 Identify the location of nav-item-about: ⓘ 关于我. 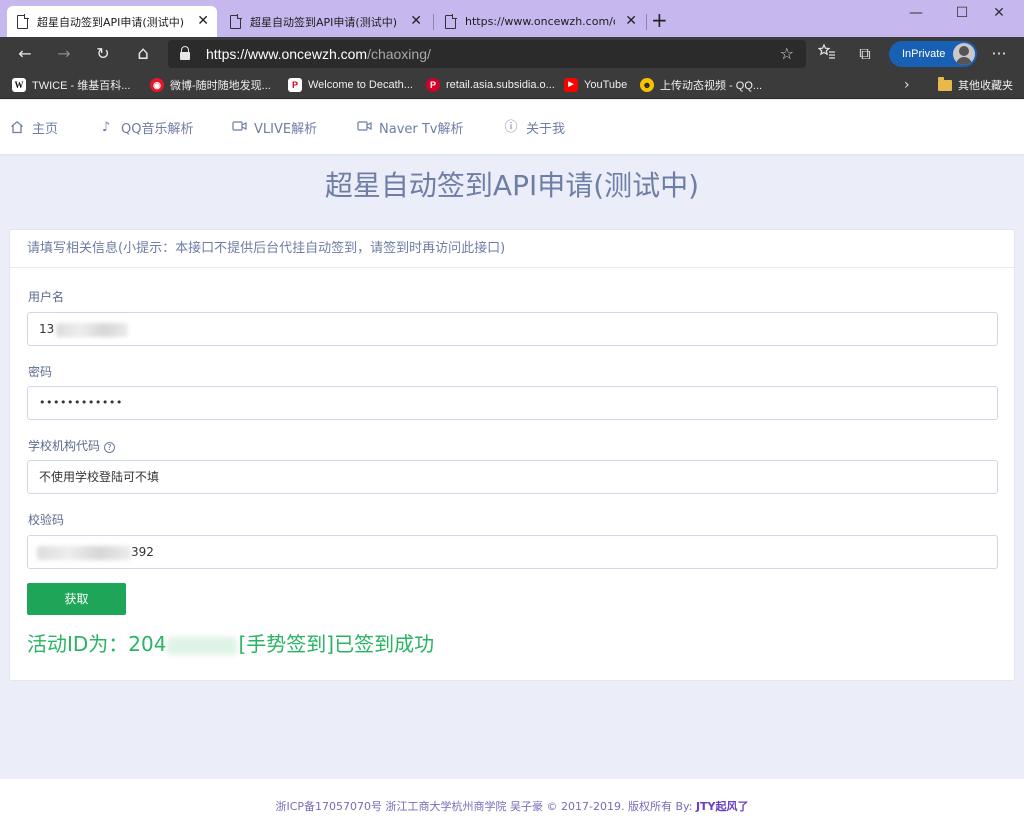
(534, 128).